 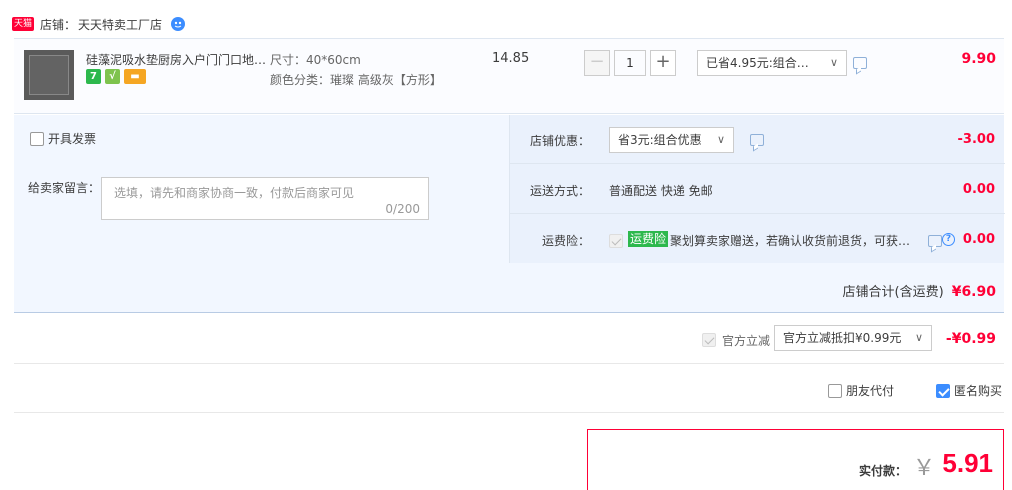 What do you see at coordinates (234, 193) in the screenshot?
I see `memo-placeholder: 选填，请先和商家协商一致，付款后商家可见` at bounding box center [234, 193].